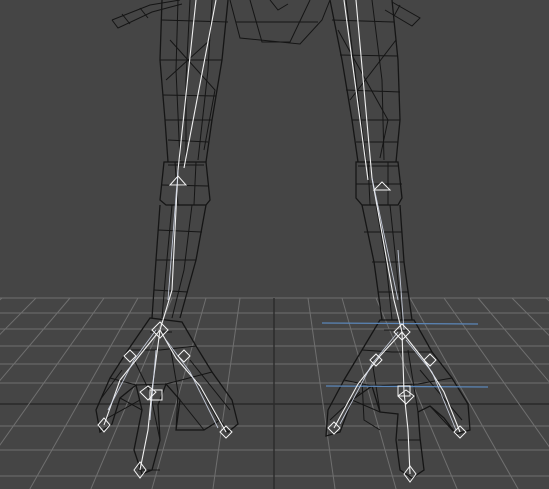 This screenshot has width=549, height=489. I want to click on top-crossbar, so click(266, 22).